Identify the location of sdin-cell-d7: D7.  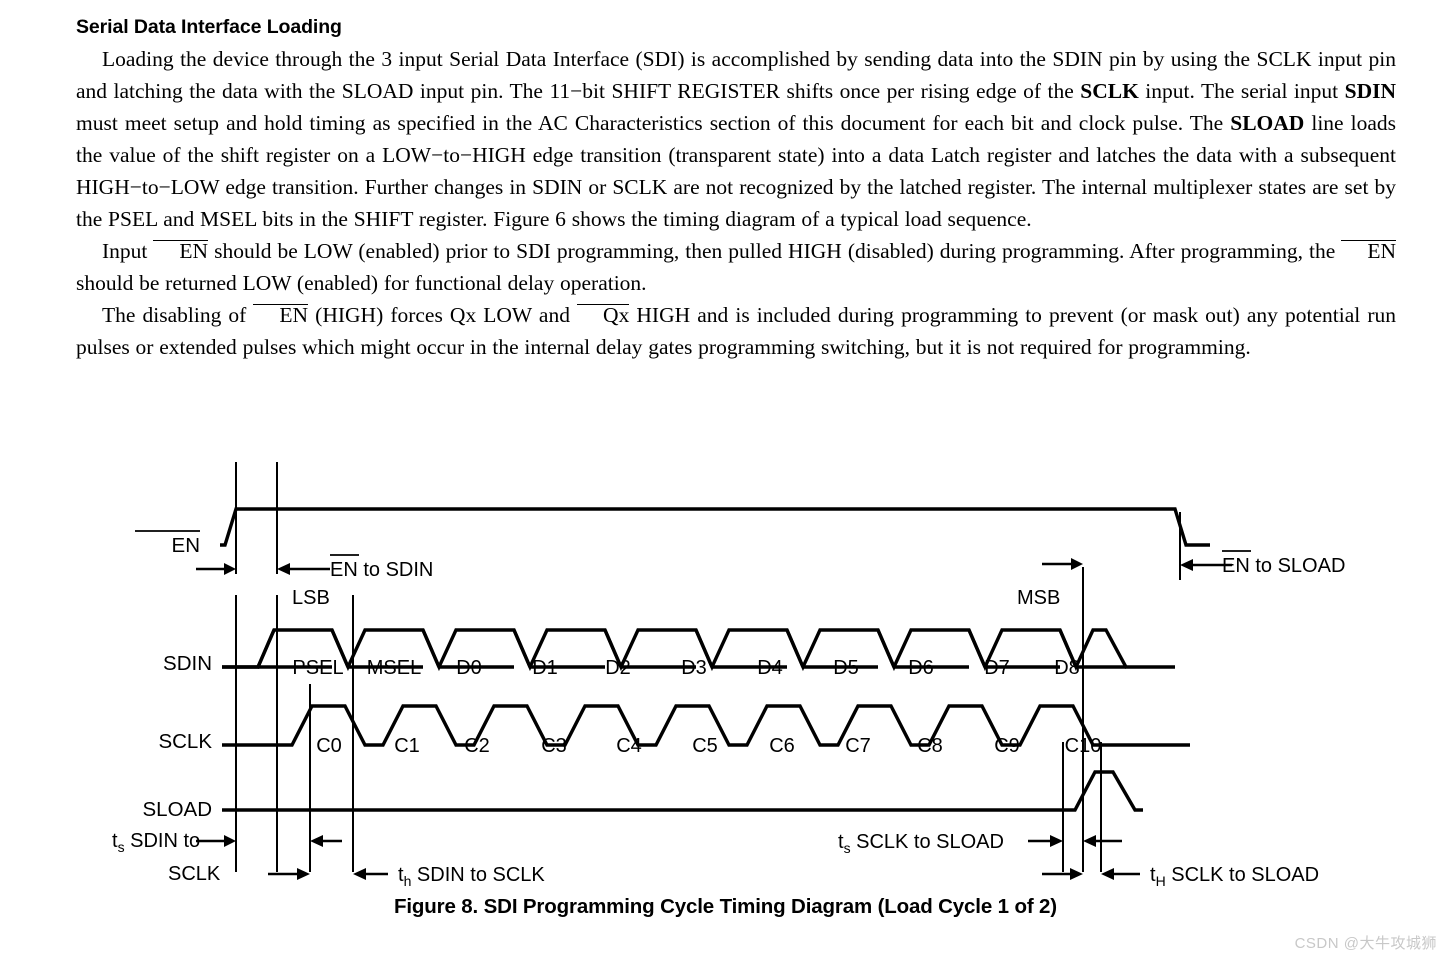
(997, 668).